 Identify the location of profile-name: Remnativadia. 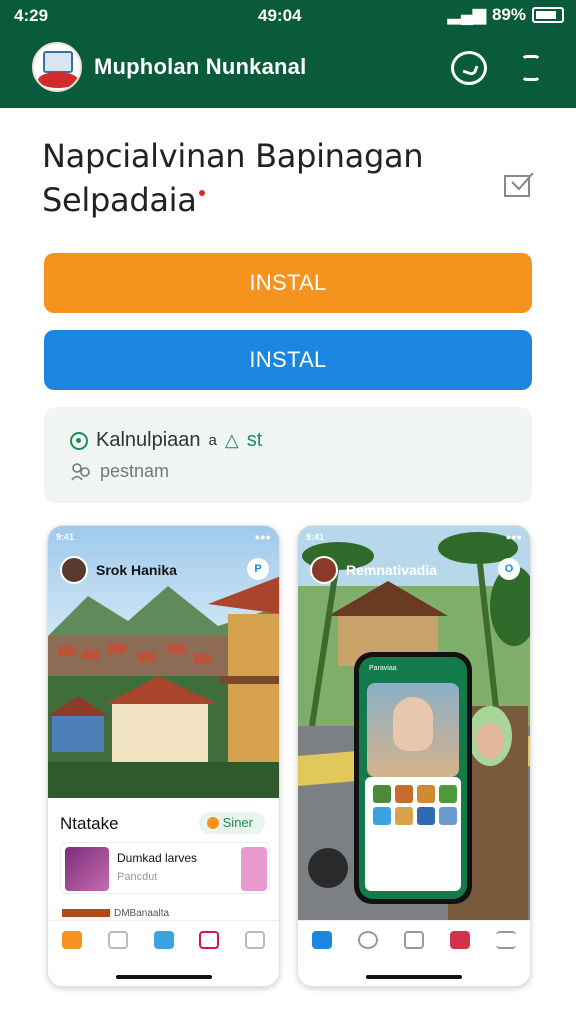
(392, 570).